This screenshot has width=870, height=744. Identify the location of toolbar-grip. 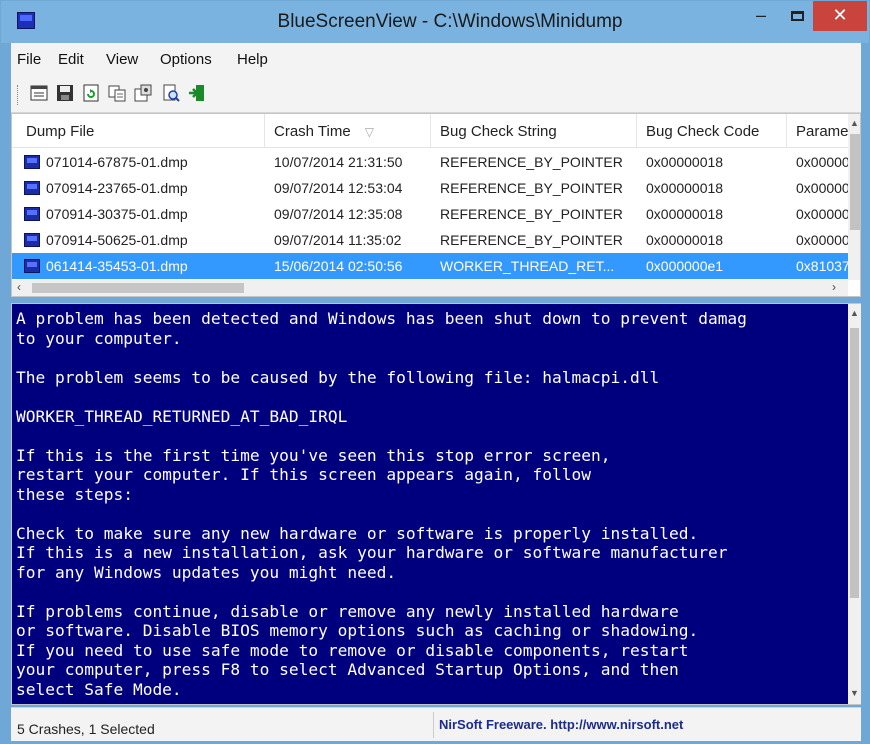
(18, 95).